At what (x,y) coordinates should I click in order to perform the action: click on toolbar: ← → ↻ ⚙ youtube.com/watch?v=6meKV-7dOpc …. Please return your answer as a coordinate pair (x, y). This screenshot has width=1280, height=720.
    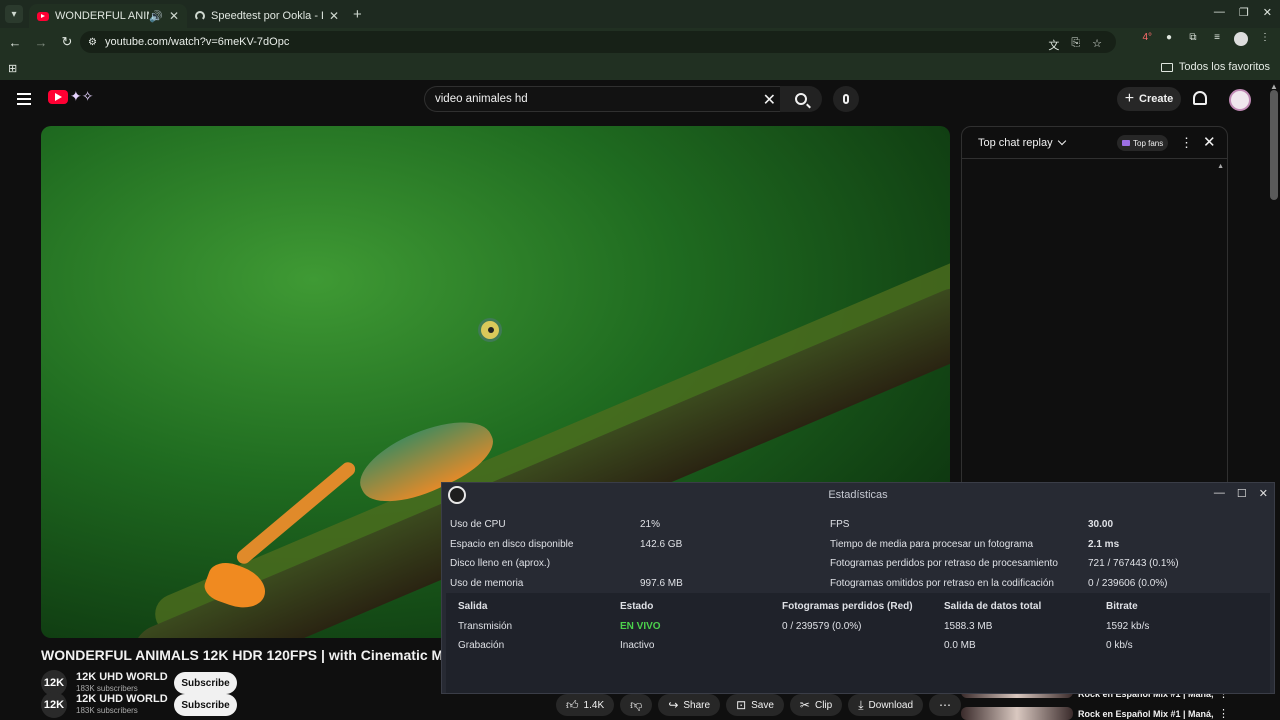
    Looking at the image, I should click on (640, 42).